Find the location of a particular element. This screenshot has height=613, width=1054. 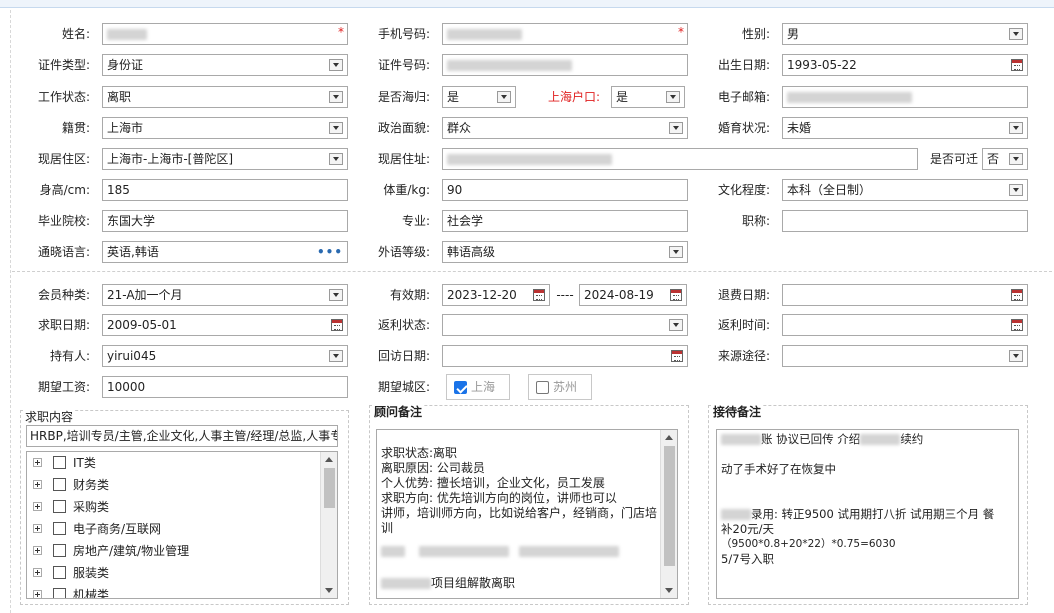

political-status-select: 群众 is located at coordinates (565, 128).